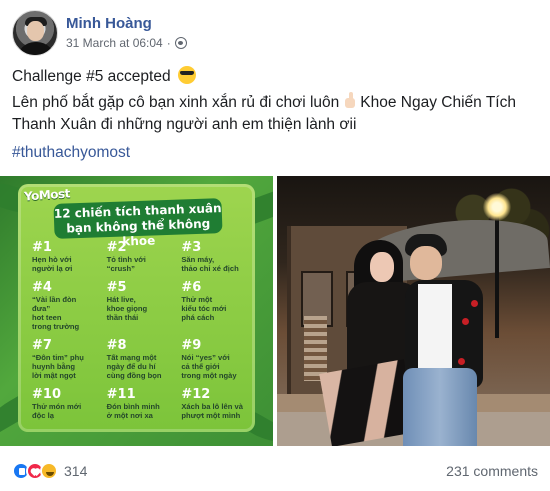 Image resolution: width=550 pixels, height=491 pixels. What do you see at coordinates (186, 75) in the screenshot?
I see `sunglasses-face-emoji-icon` at bounding box center [186, 75].